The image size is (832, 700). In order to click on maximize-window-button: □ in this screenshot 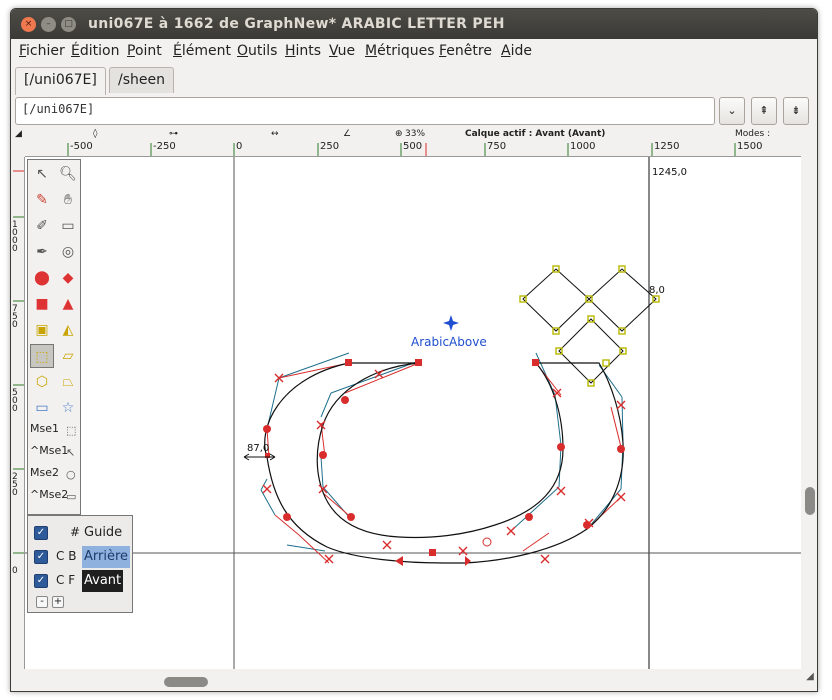, I will do `click(68, 24)`.